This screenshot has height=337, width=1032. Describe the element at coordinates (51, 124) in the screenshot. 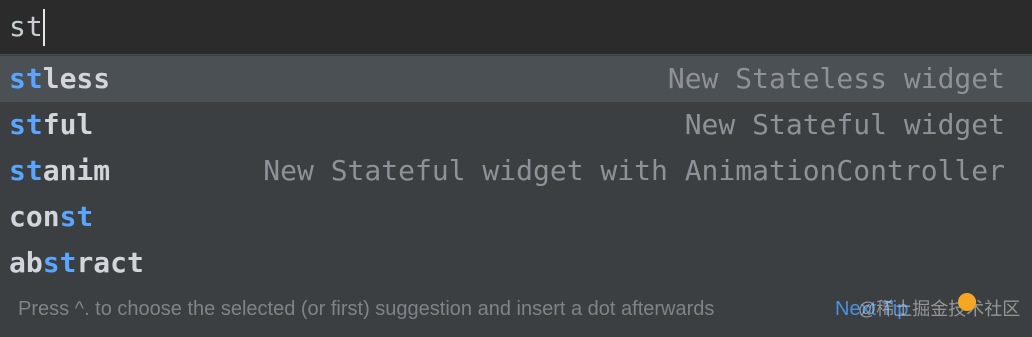

I see `completion-lookup: stful` at that location.